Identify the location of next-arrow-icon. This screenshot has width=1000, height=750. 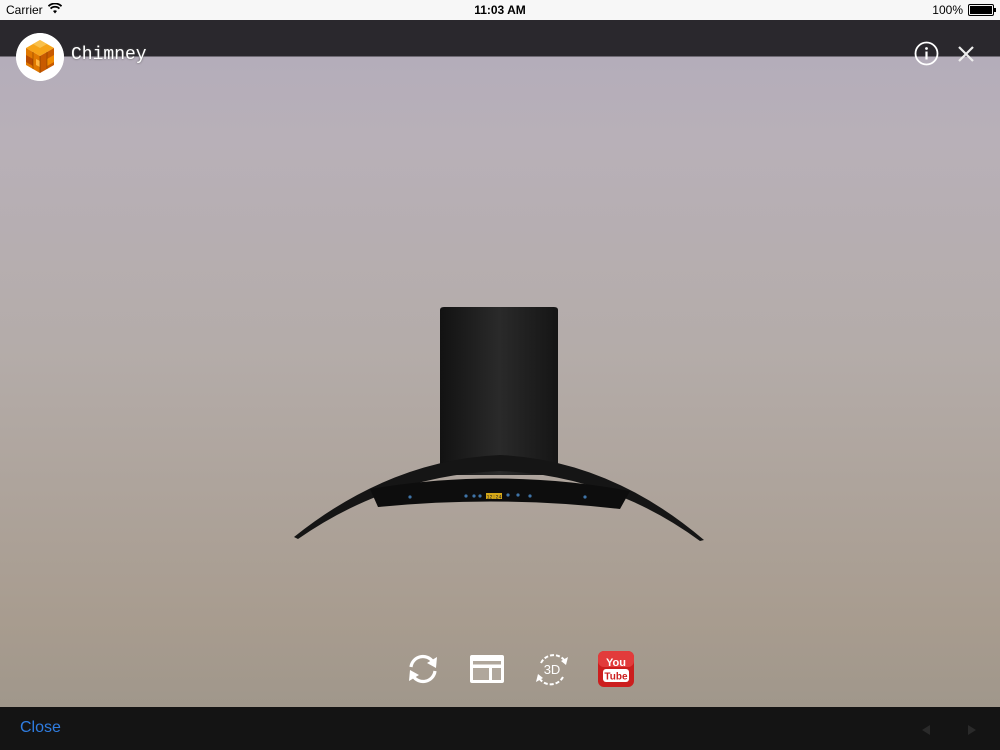
(972, 729).